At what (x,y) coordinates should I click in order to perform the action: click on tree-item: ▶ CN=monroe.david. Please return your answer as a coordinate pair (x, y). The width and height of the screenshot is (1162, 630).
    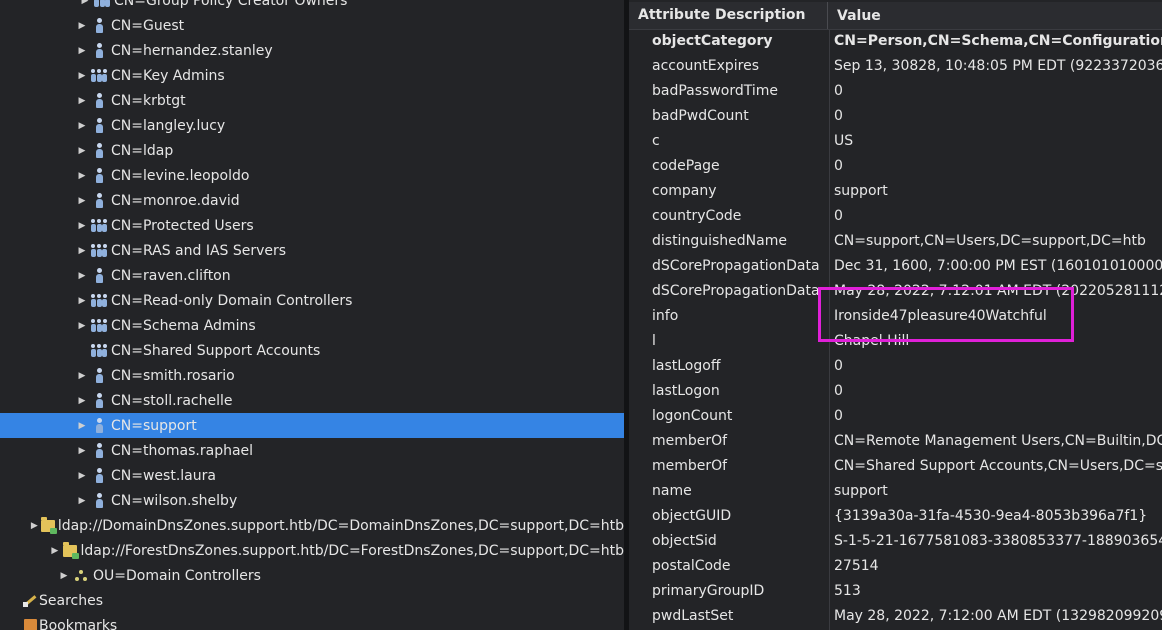
    Looking at the image, I should click on (312, 200).